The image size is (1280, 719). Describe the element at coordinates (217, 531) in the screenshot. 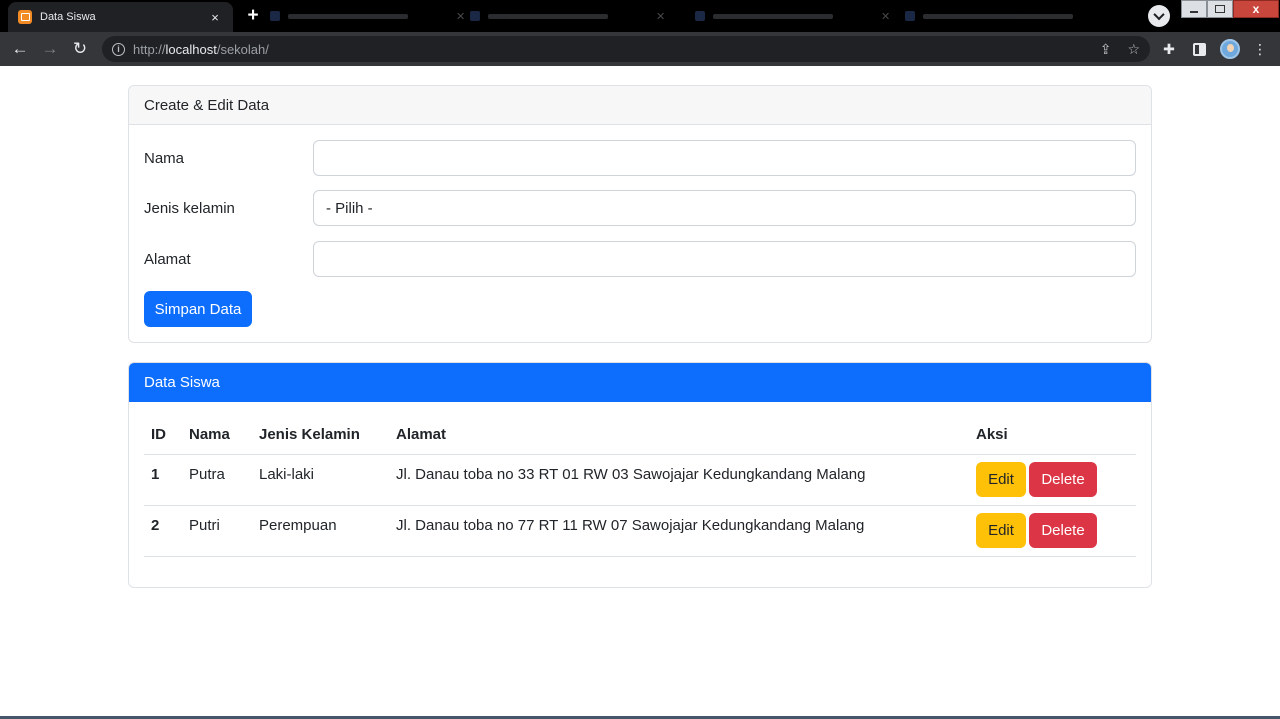

I see `cell-nama: Putri` at that location.